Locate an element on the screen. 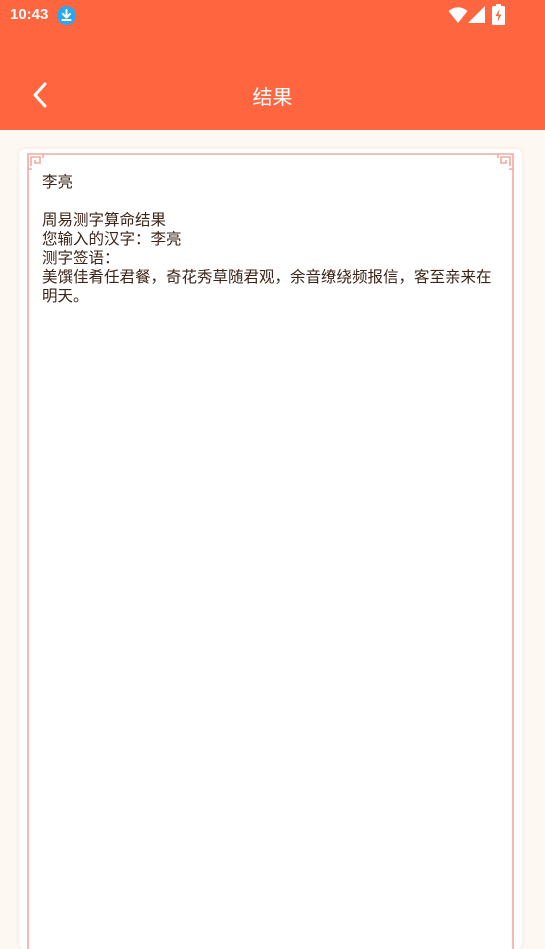 The image size is (545, 949). result-heading: 周易测字算命结果 is located at coordinates (104, 220).